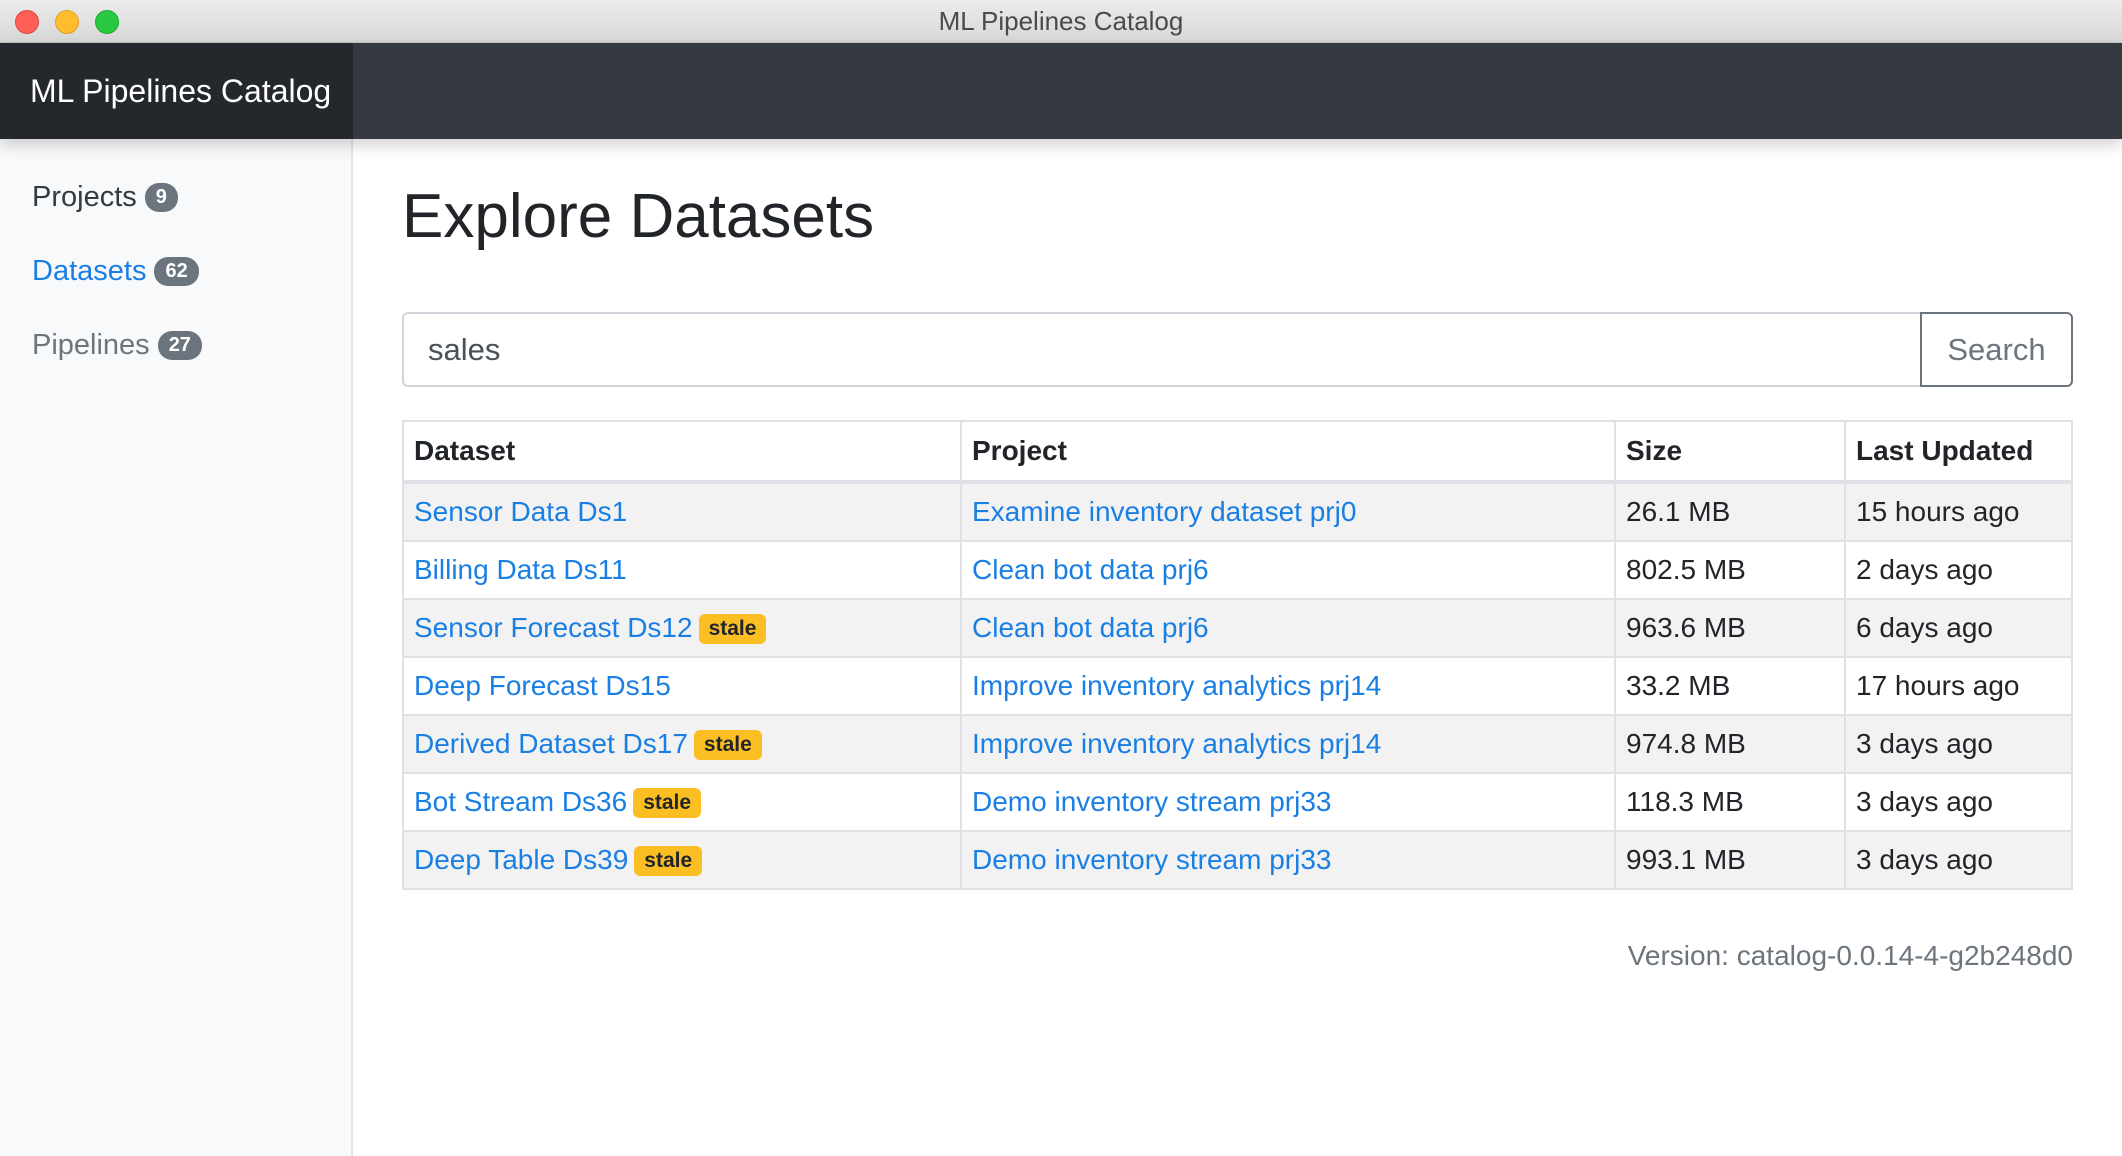  Describe the element at coordinates (638, 216) in the screenshot. I see `page-title: Explore Datasets` at that location.